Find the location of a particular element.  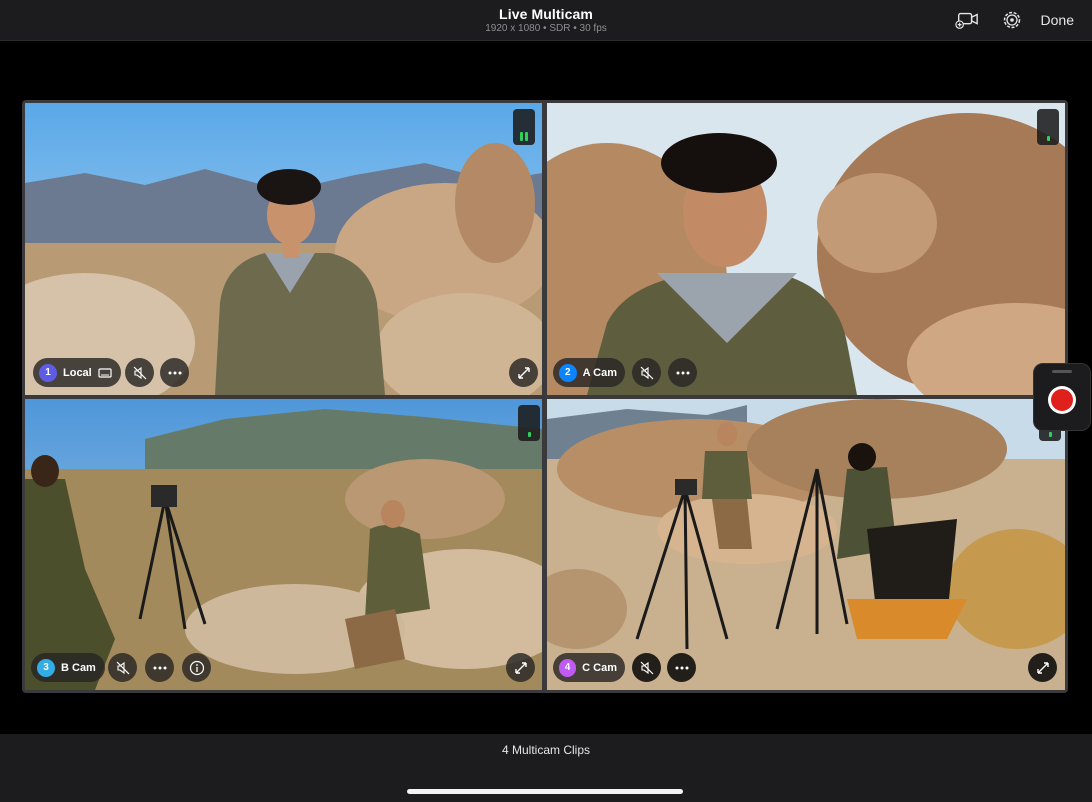

clip-count-label: 4 Multicam Clips is located at coordinates (546, 750).